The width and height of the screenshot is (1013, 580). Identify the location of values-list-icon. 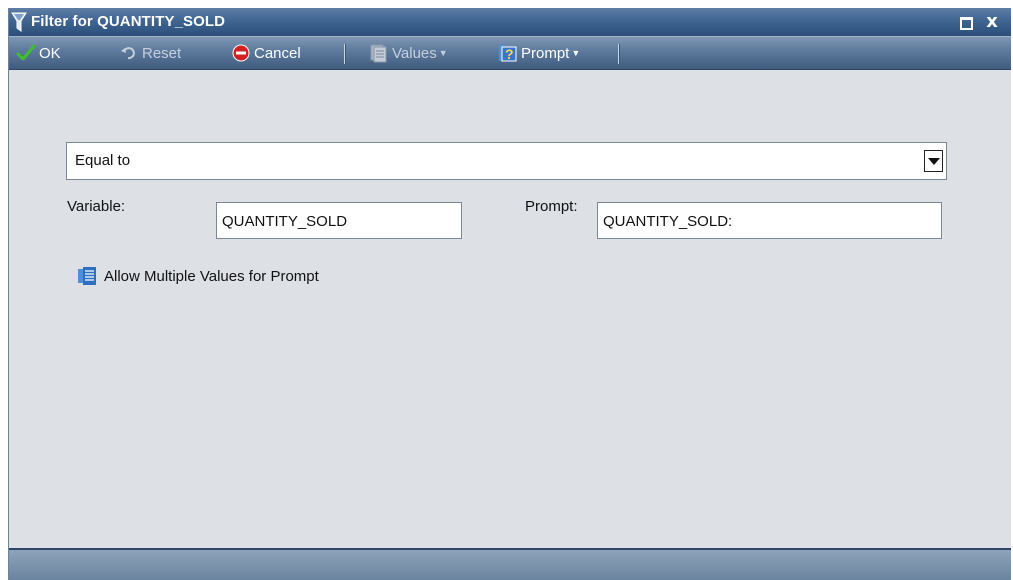
(378, 53).